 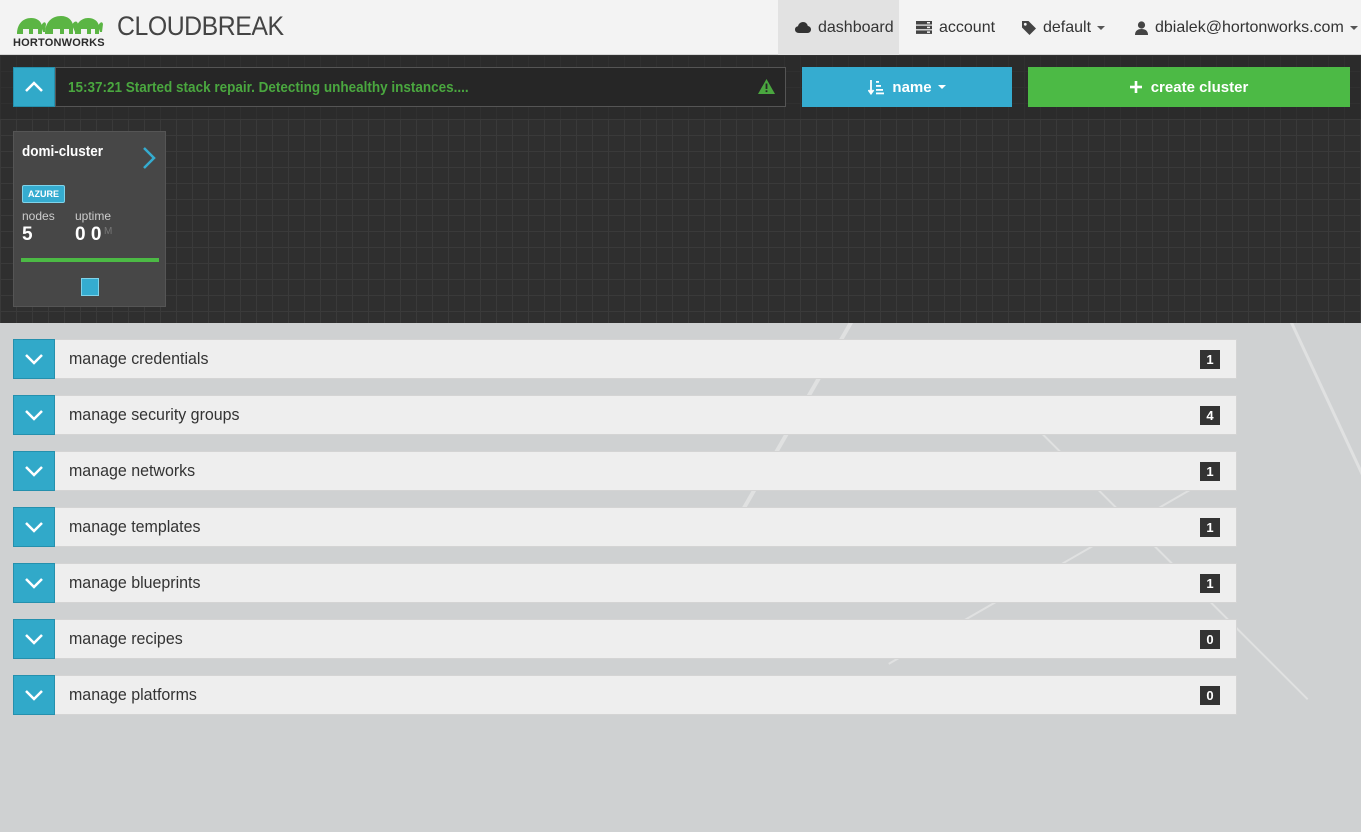 I want to click on background-streak, so click(x=1325, y=459).